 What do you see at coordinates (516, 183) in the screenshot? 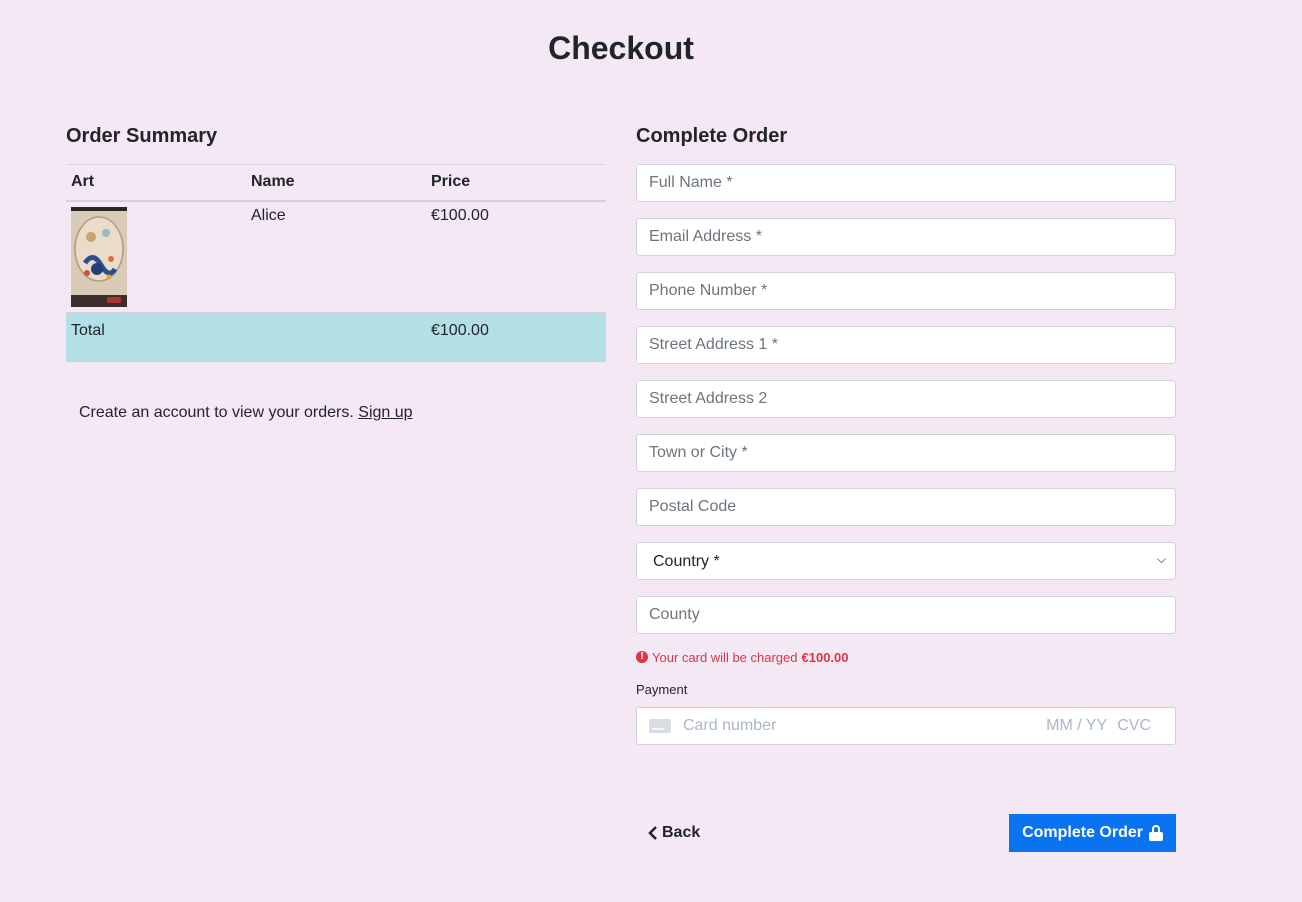
I see `column-header-price: Price` at bounding box center [516, 183].